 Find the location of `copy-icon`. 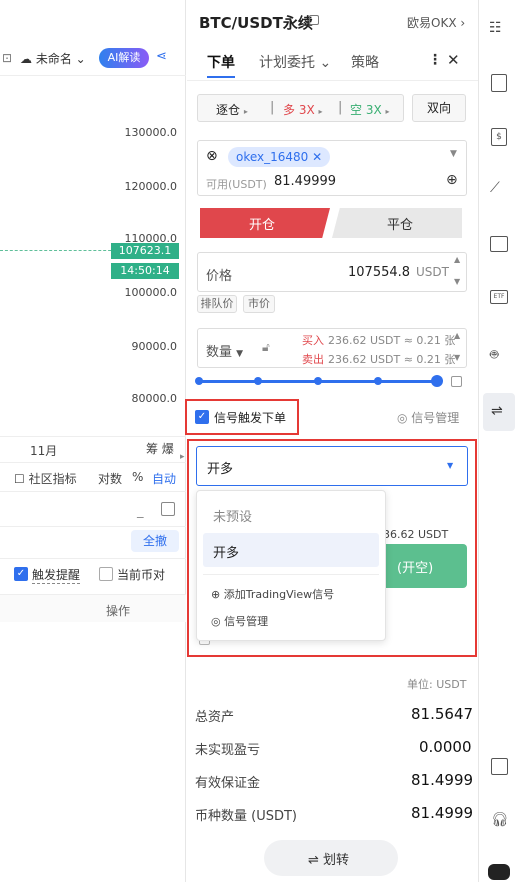

copy-icon is located at coordinates (314, 20).